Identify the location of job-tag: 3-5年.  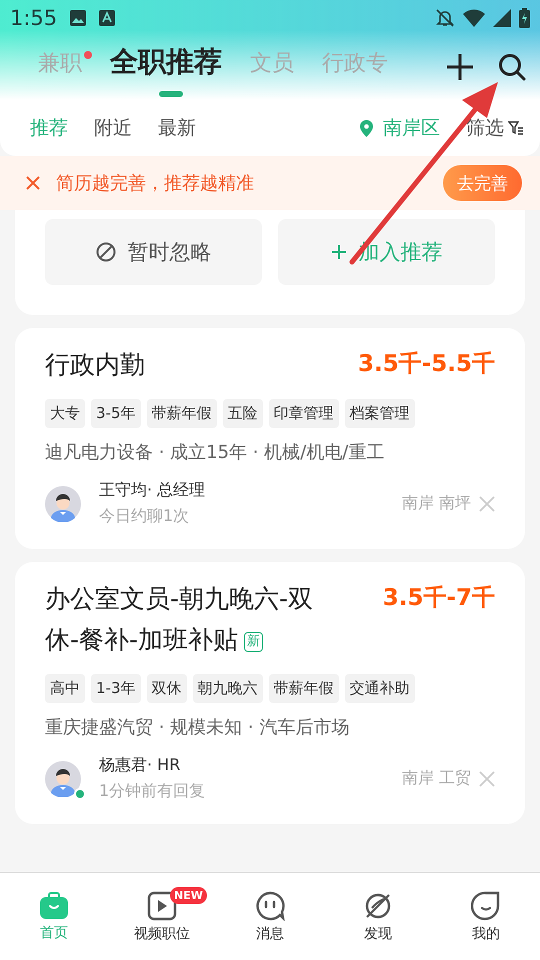
(115, 413).